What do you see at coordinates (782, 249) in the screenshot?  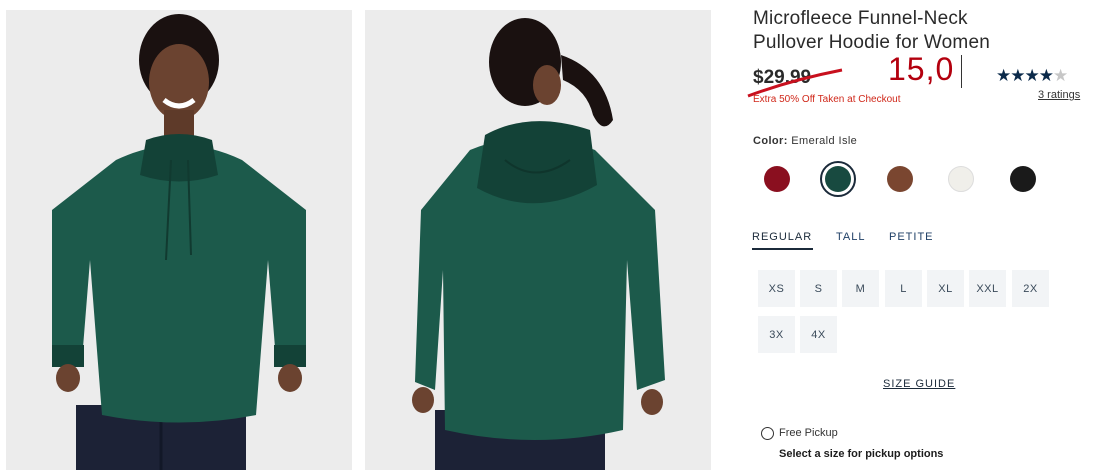 I see `tab-active-underline` at bounding box center [782, 249].